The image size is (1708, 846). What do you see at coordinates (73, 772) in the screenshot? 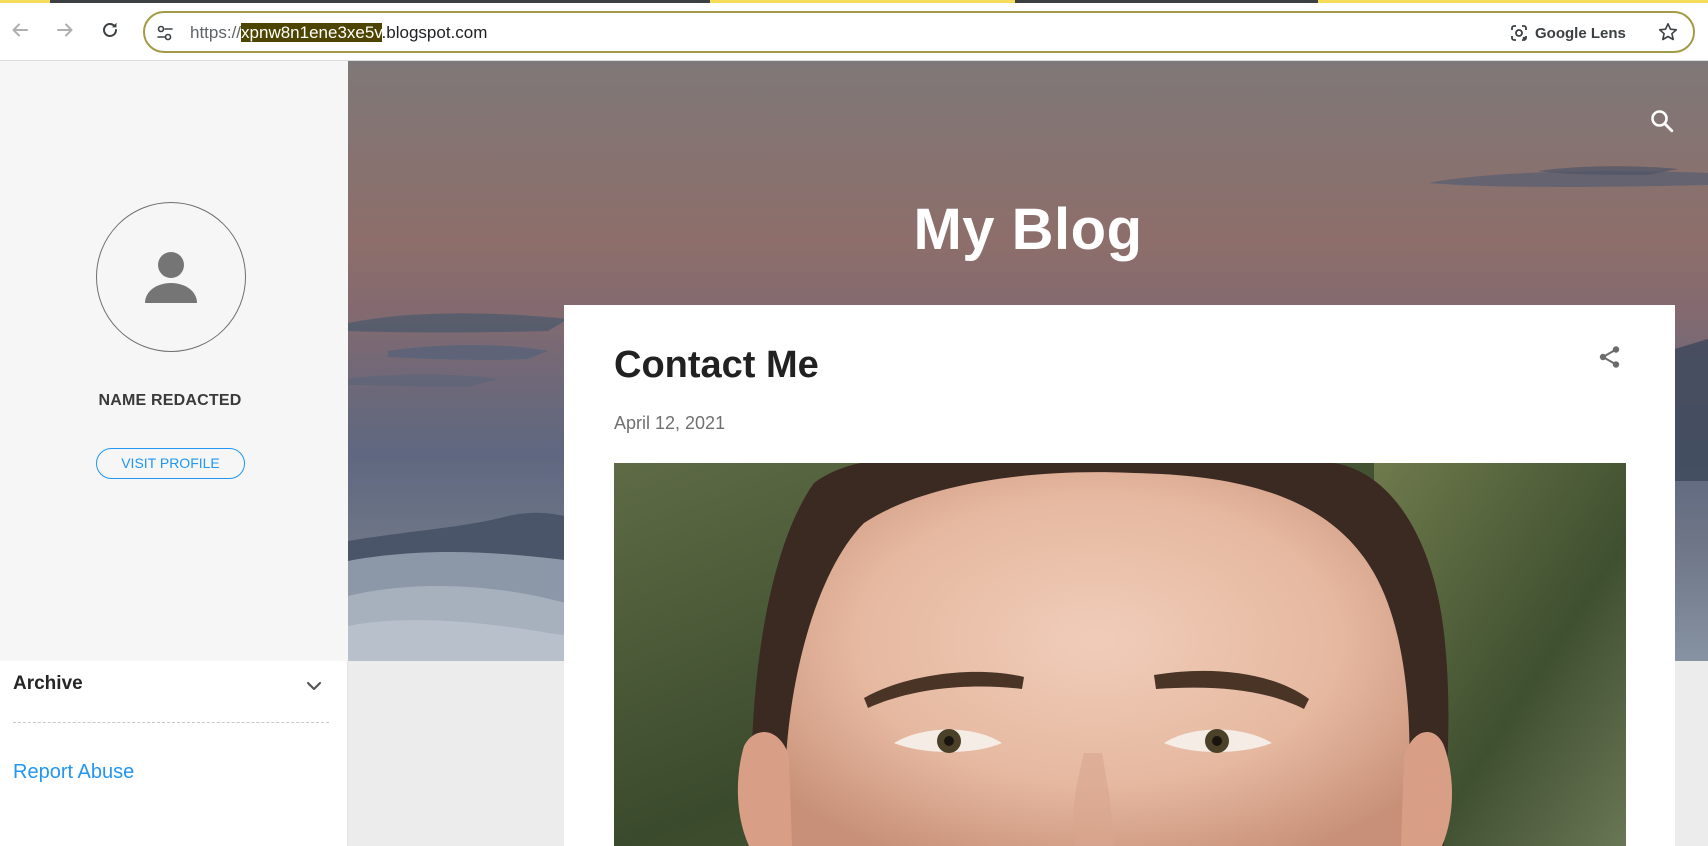
I see `report-abuse-link: Report Abuse` at bounding box center [73, 772].